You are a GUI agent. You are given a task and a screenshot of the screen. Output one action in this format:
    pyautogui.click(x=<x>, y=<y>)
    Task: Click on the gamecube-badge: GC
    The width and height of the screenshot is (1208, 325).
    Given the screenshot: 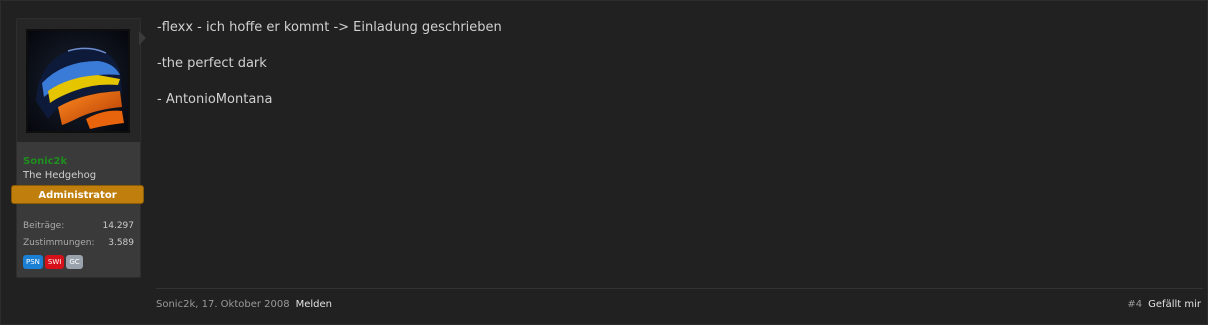 What is the action you would take?
    pyautogui.click(x=74, y=262)
    